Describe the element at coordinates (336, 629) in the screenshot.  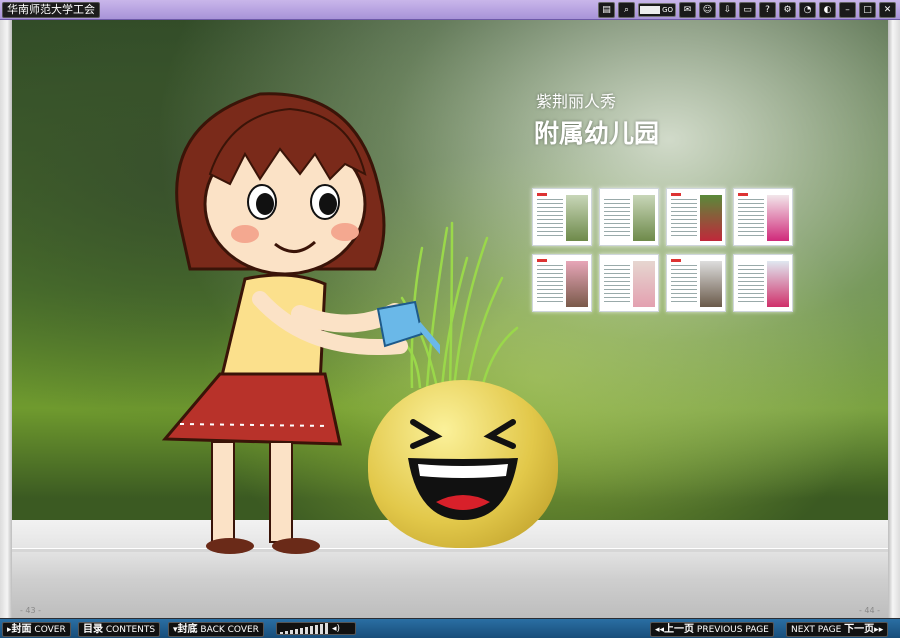
I see `speaker-icon: ◂)` at that location.